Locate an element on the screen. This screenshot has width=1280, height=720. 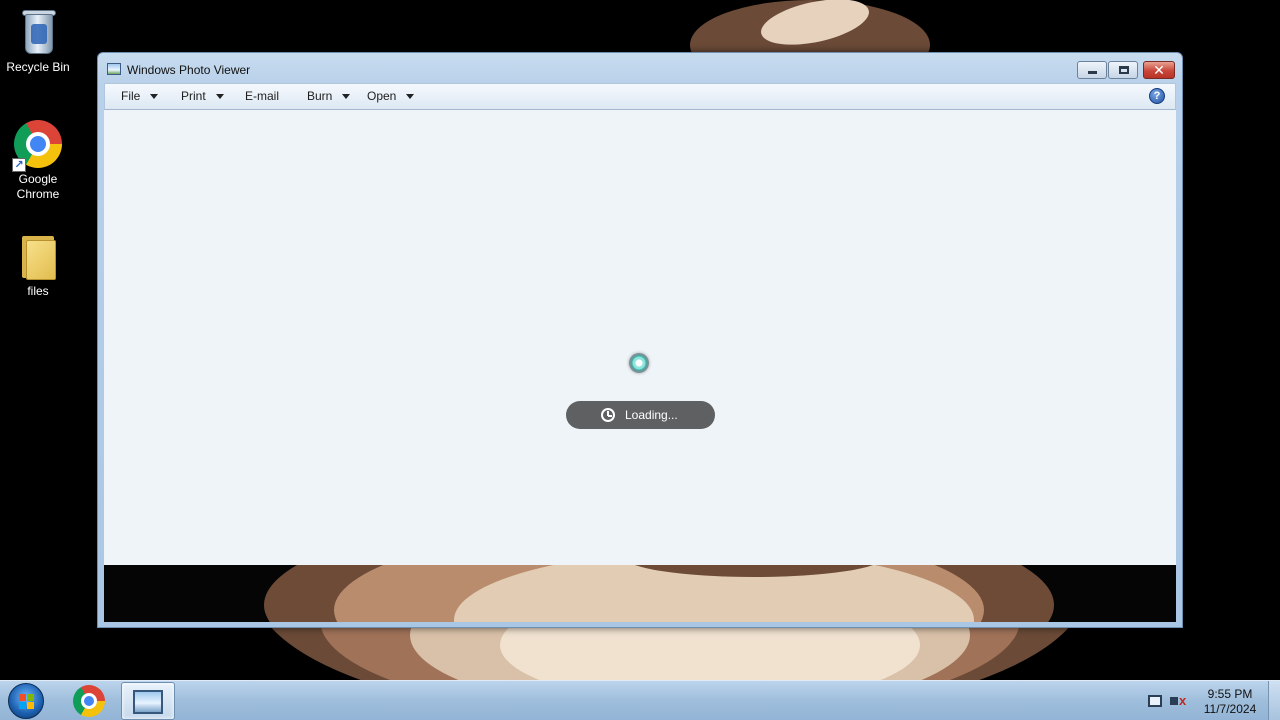
image-preview-strip is located at coordinates (640, 593).